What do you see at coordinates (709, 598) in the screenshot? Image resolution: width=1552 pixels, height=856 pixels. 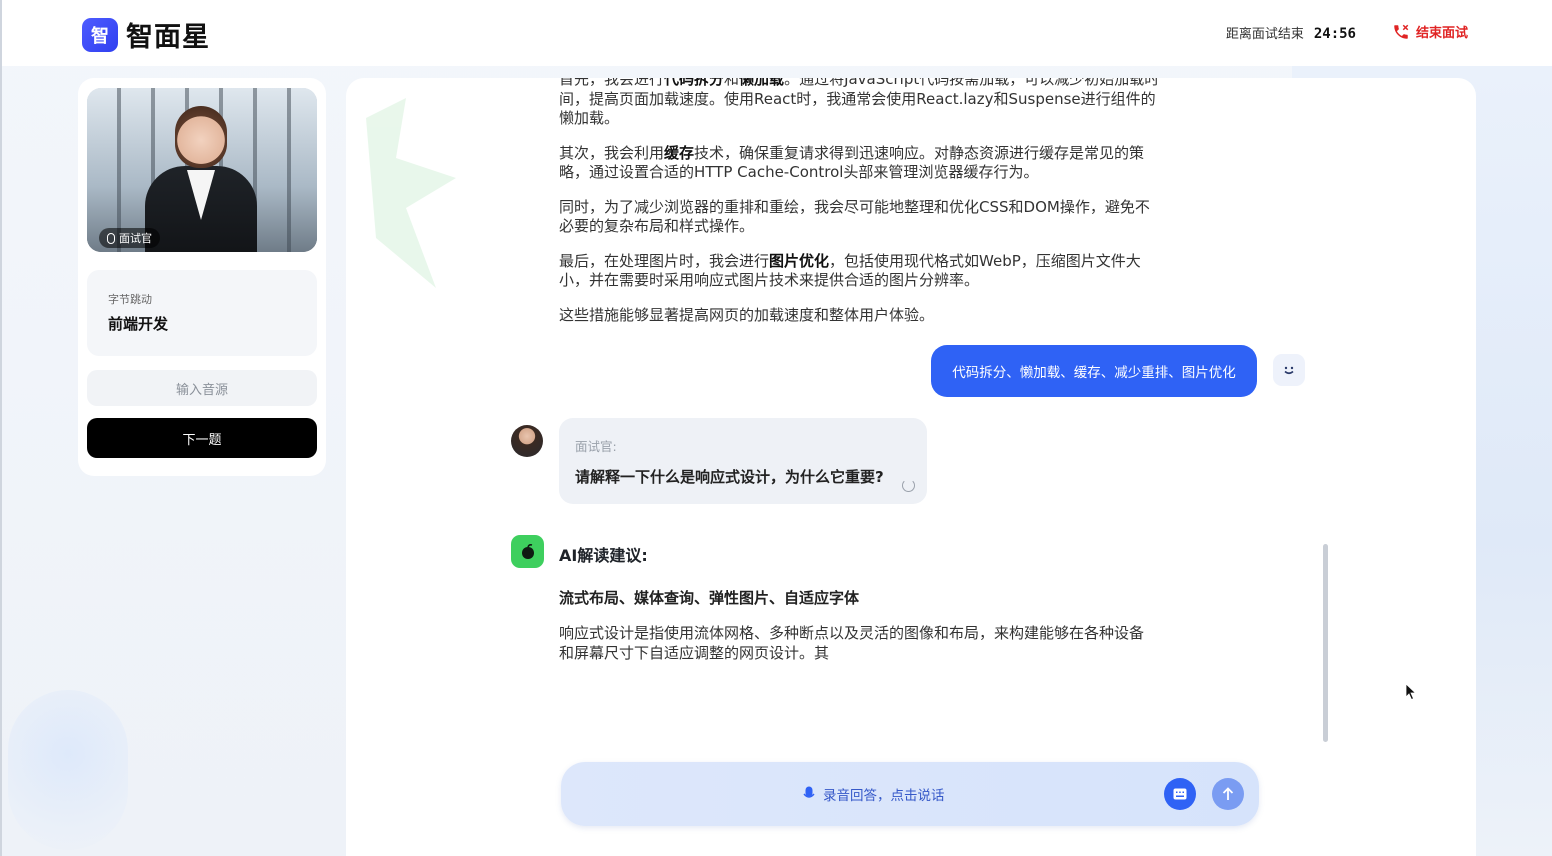 I see `ai-keywords: 流式布局、媒体查询、弹性图片、自适应字体` at bounding box center [709, 598].